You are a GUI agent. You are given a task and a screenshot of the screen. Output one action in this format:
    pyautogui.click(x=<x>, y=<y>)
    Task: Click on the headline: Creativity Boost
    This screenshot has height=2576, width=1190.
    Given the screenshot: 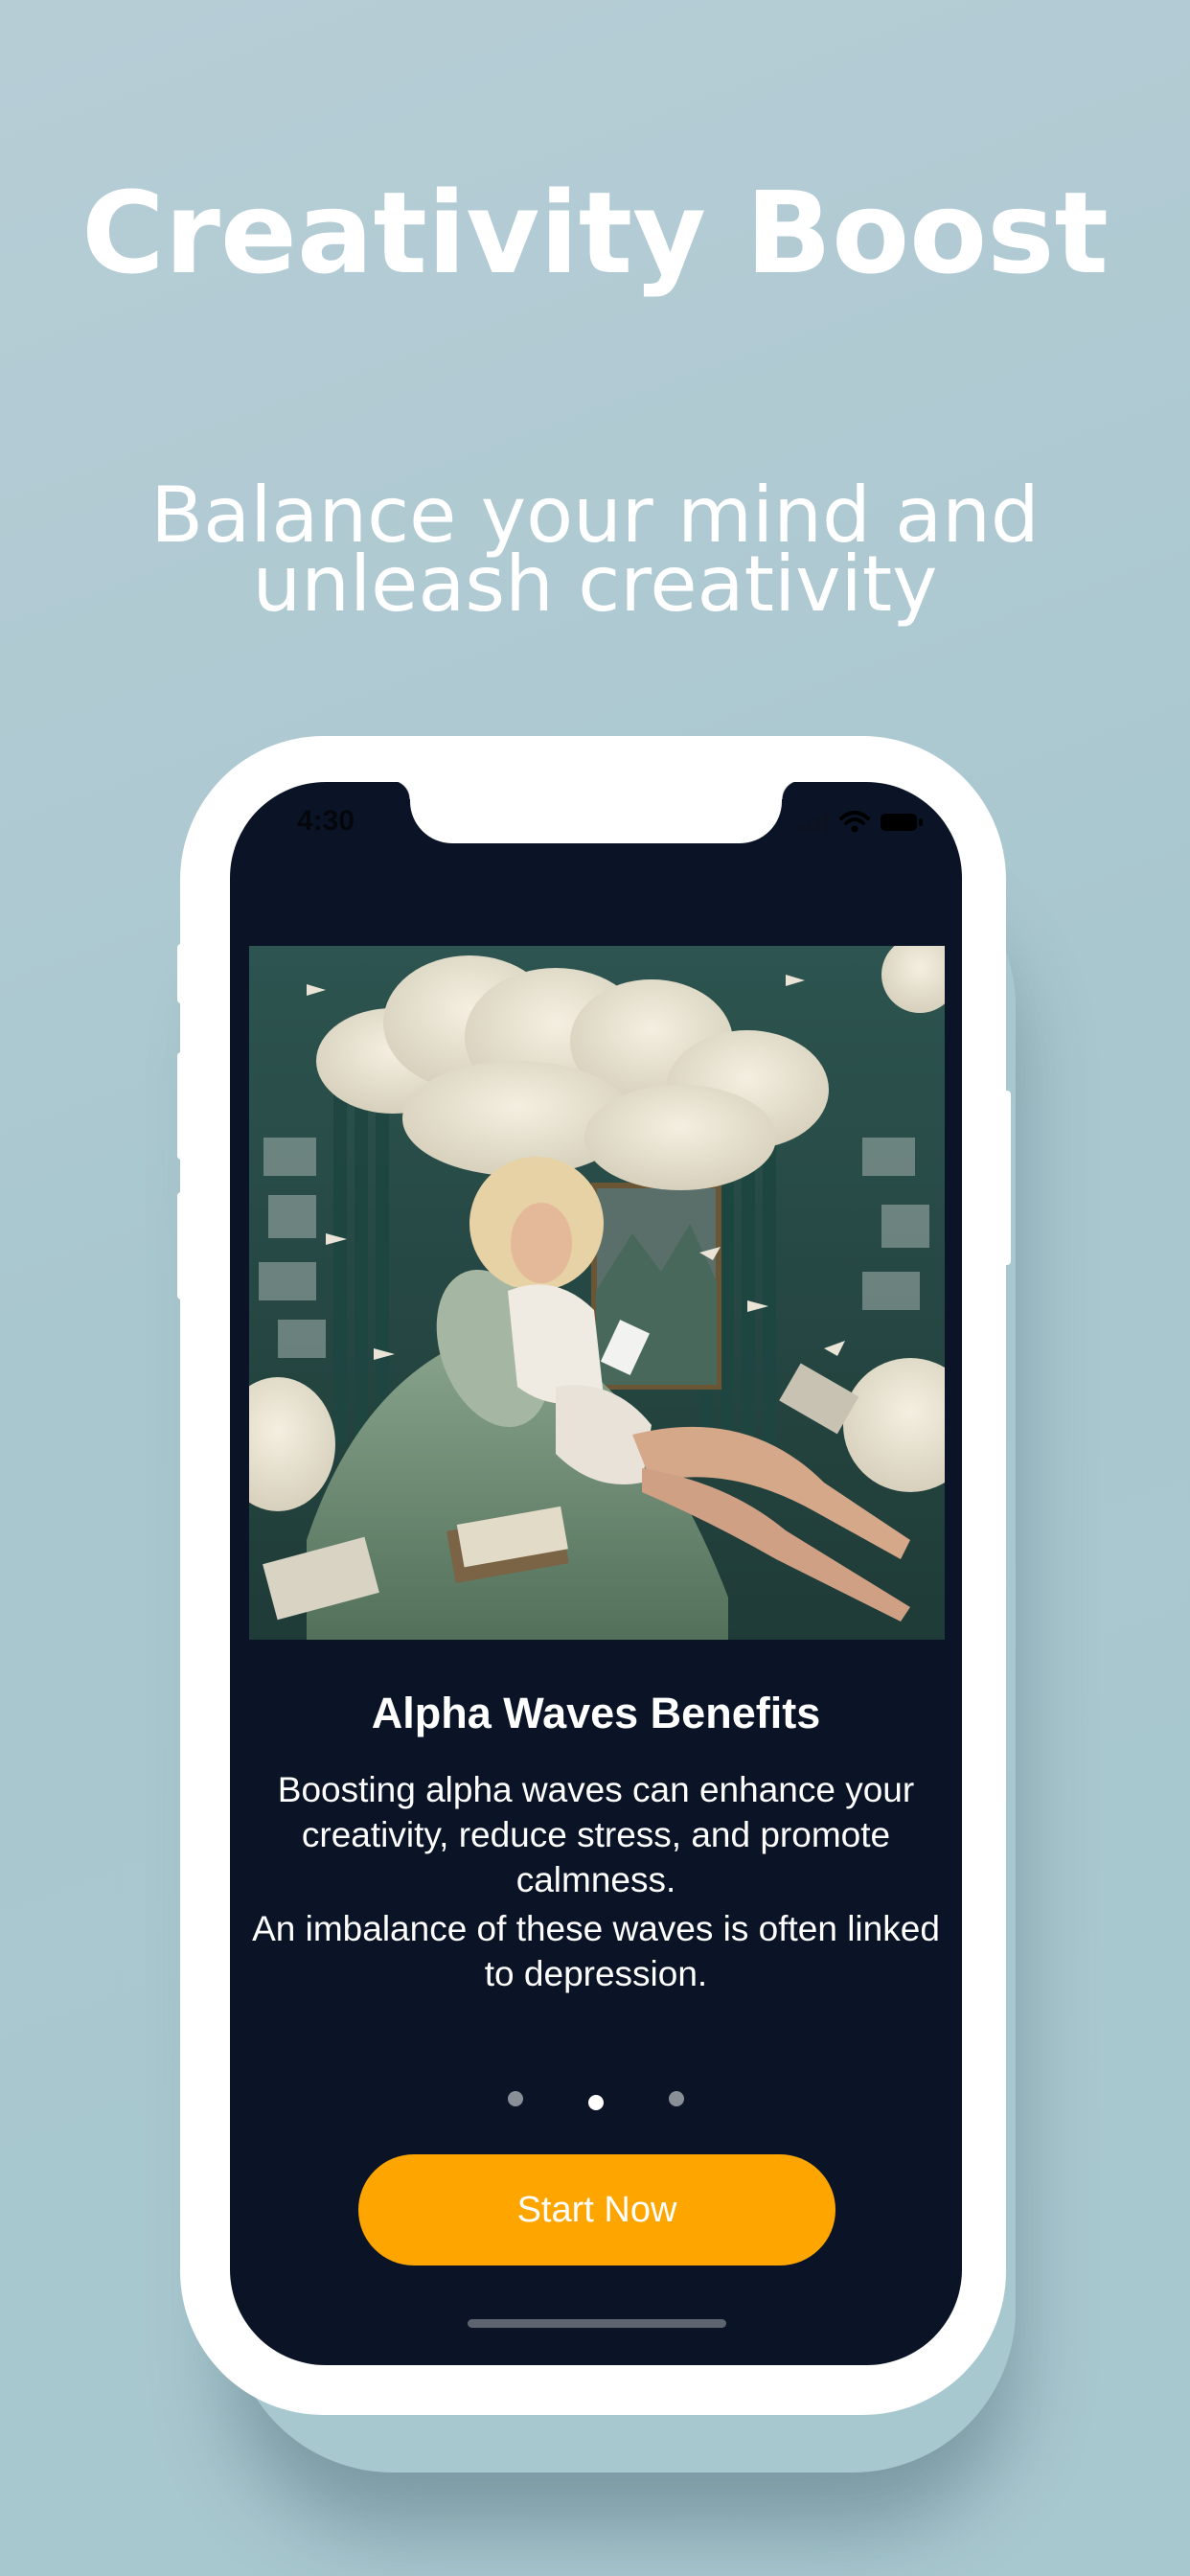 What is the action you would take?
    pyautogui.click(x=595, y=233)
    